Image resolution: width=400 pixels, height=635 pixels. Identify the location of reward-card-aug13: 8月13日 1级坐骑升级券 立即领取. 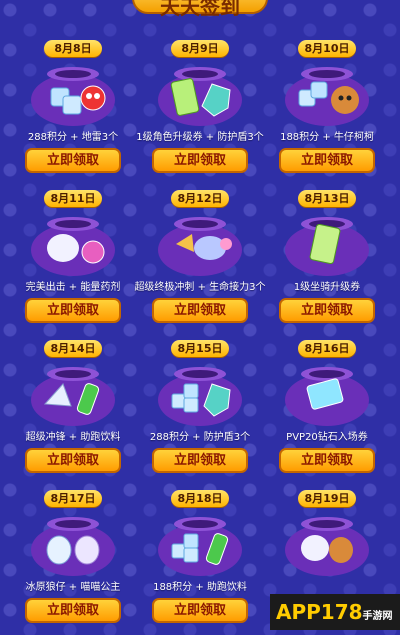
(327, 260).